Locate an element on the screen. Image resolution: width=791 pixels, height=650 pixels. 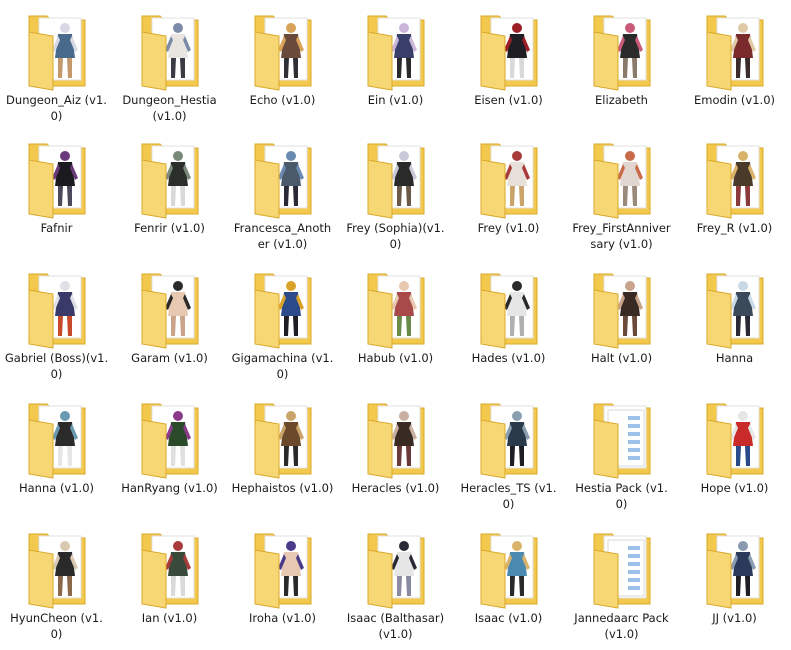
folder-item: Iroha (v1.0) is located at coordinates (282, 584).